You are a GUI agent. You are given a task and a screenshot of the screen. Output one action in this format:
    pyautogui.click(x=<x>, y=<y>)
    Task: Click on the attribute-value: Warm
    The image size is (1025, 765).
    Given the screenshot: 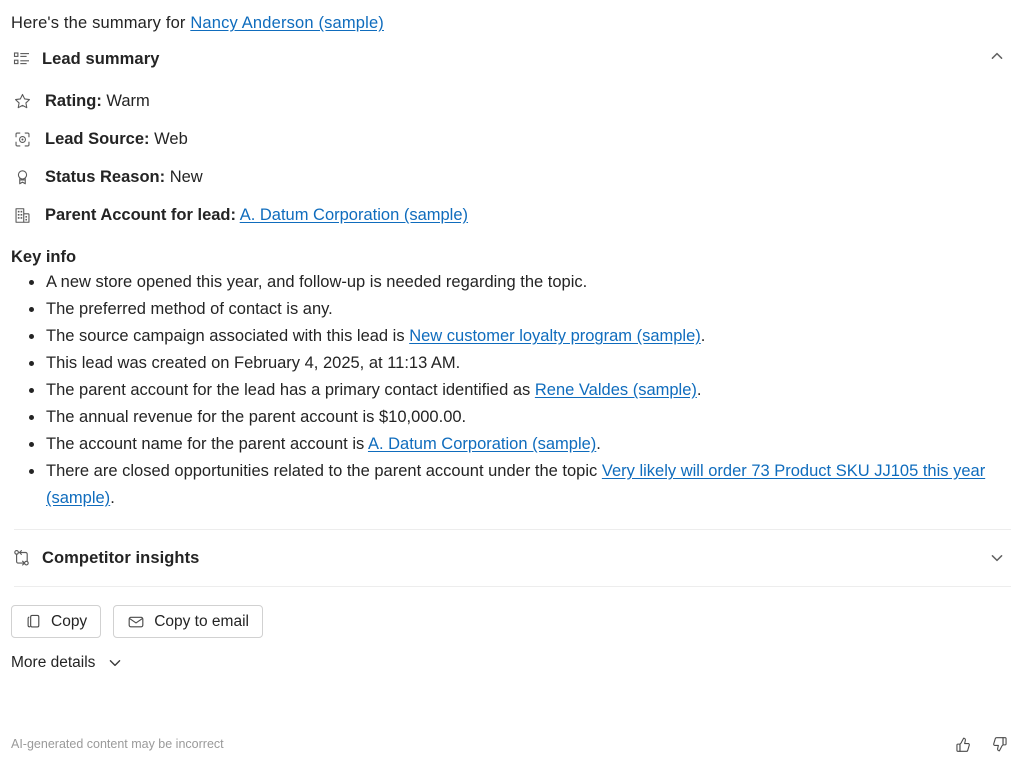 What is the action you would take?
    pyautogui.click(x=128, y=101)
    